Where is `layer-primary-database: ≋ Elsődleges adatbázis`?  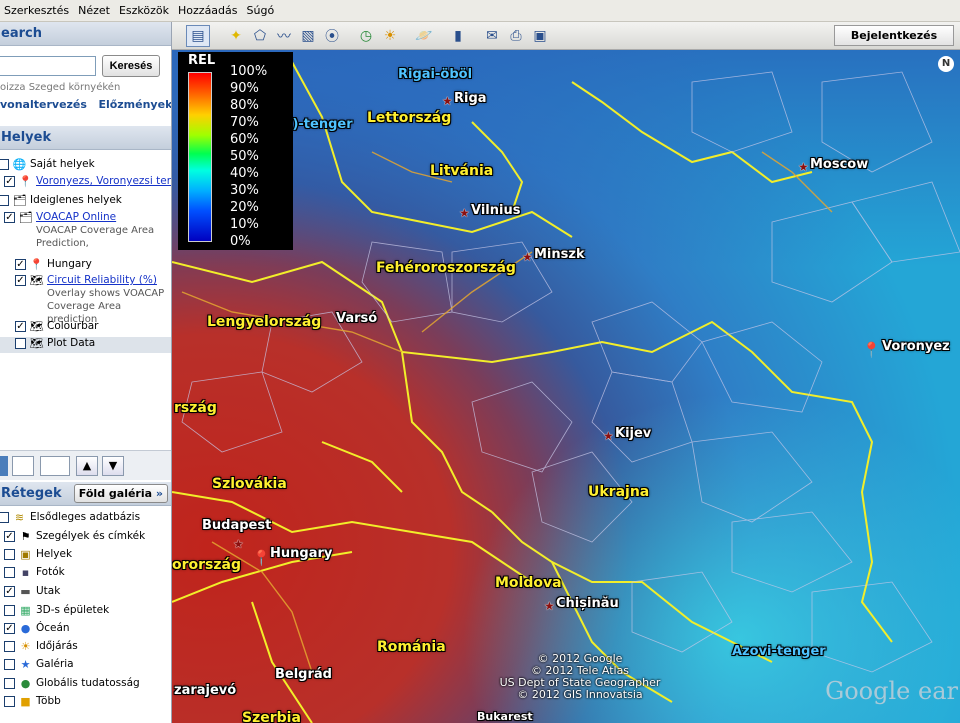
layer-primary-database: ≋ Elsődleges adatbázis is located at coordinates (70, 517).